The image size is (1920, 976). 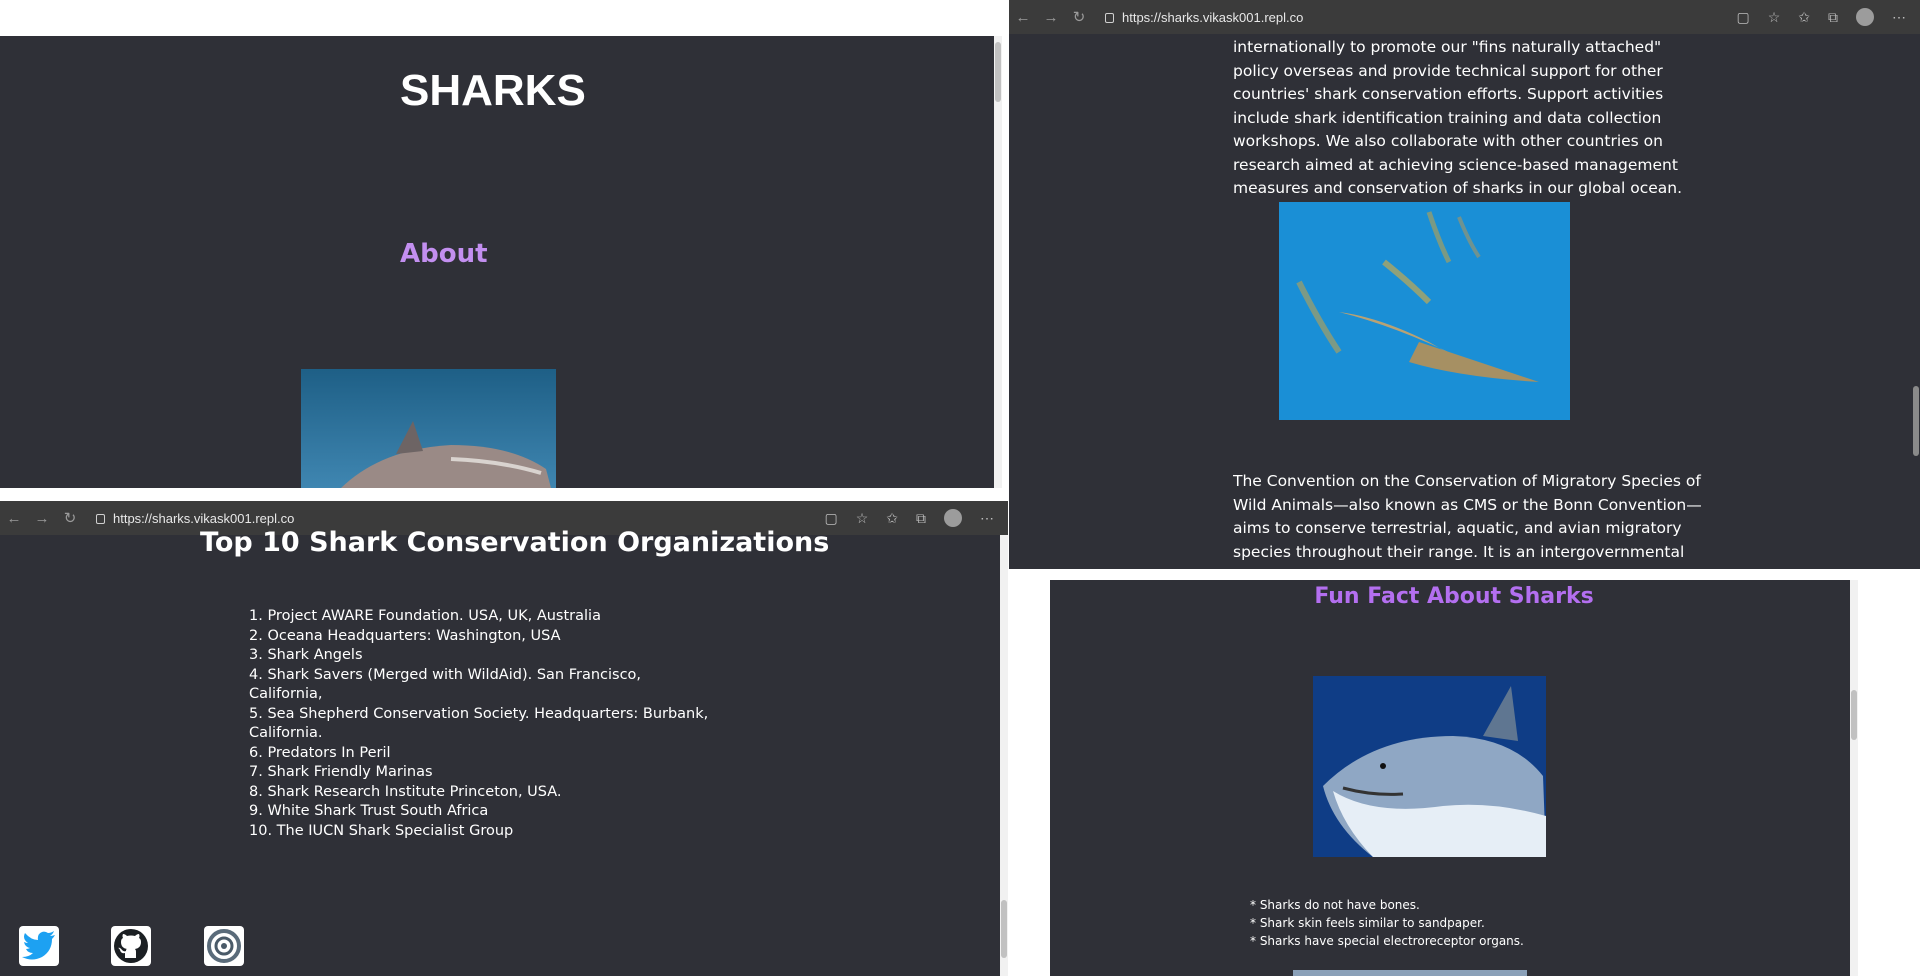 I want to click on great-white-shark-image, so click(x=1429, y=766).